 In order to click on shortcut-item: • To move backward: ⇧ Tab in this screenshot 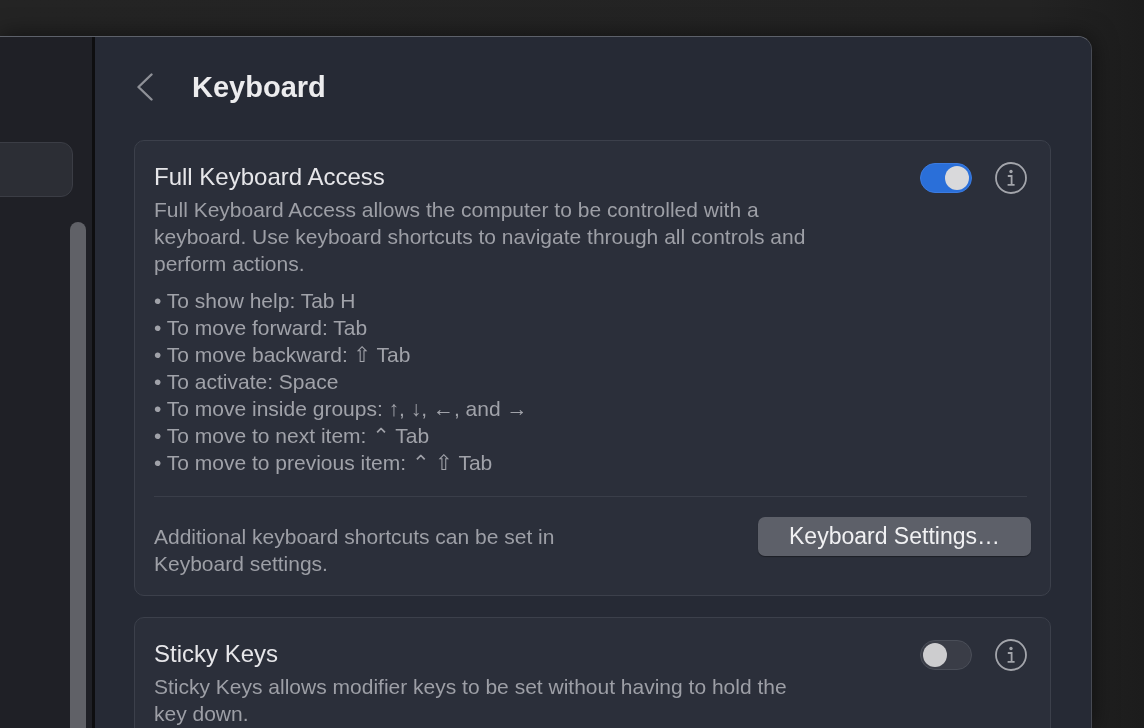, I will do `click(283, 355)`.